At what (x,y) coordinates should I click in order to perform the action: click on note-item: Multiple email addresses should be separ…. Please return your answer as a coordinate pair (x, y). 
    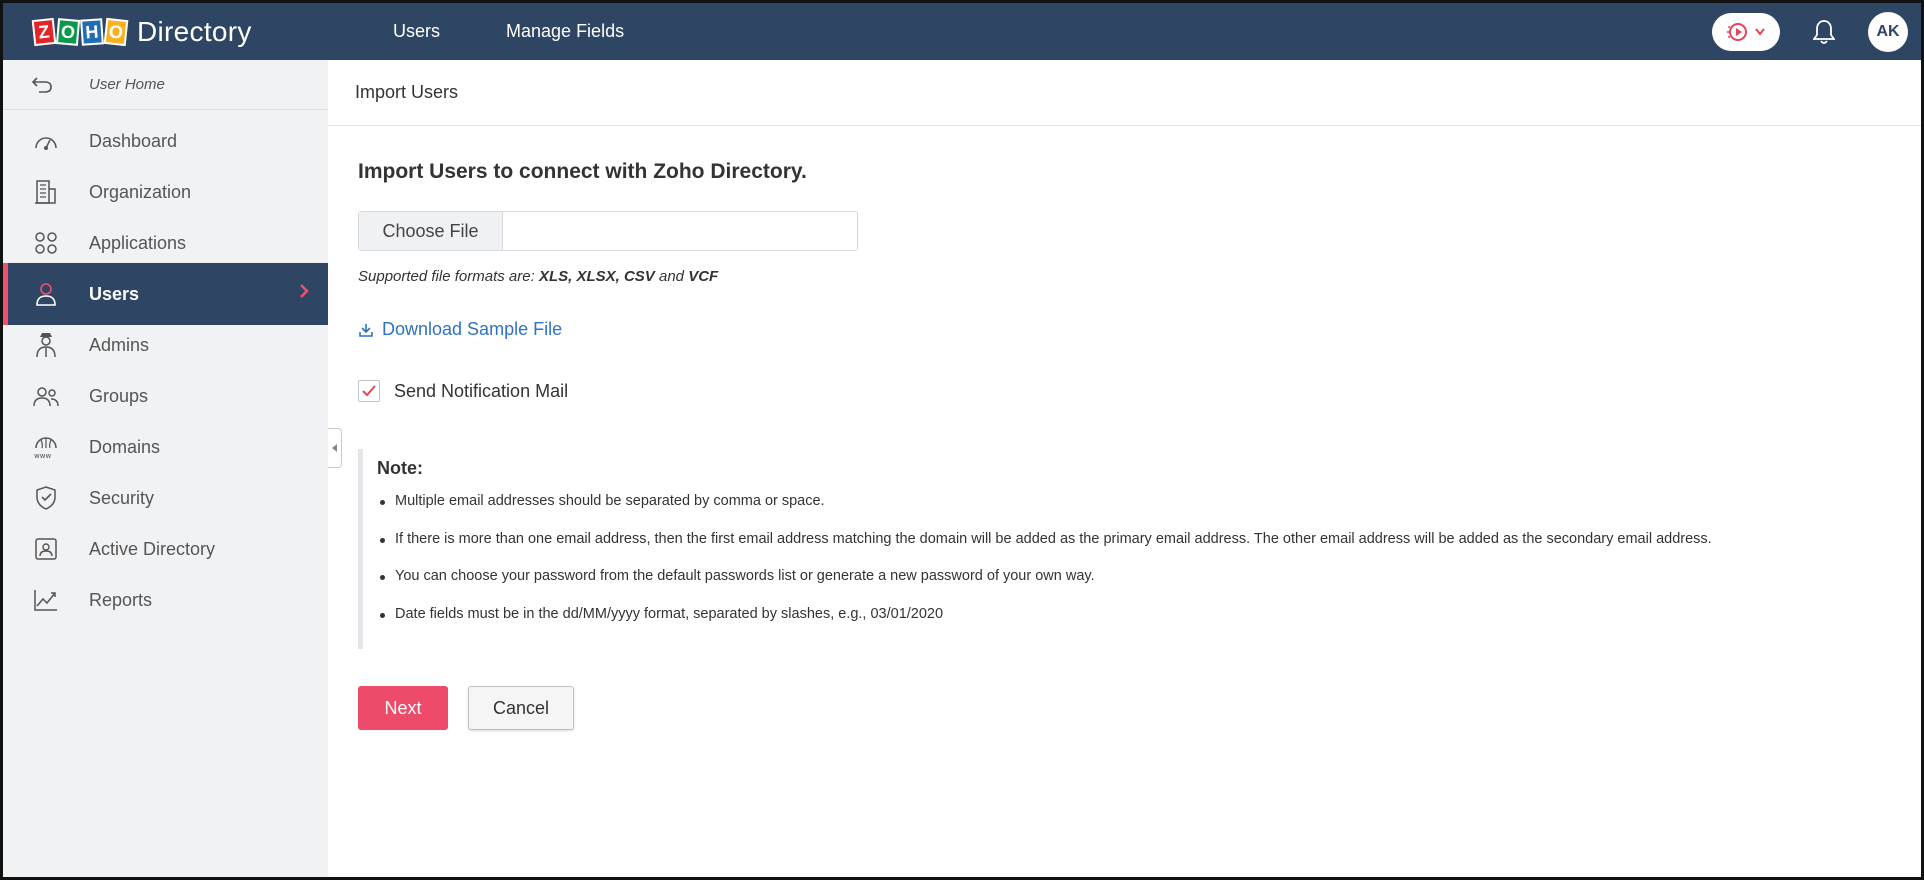
    Looking at the image, I should click on (1077, 512).